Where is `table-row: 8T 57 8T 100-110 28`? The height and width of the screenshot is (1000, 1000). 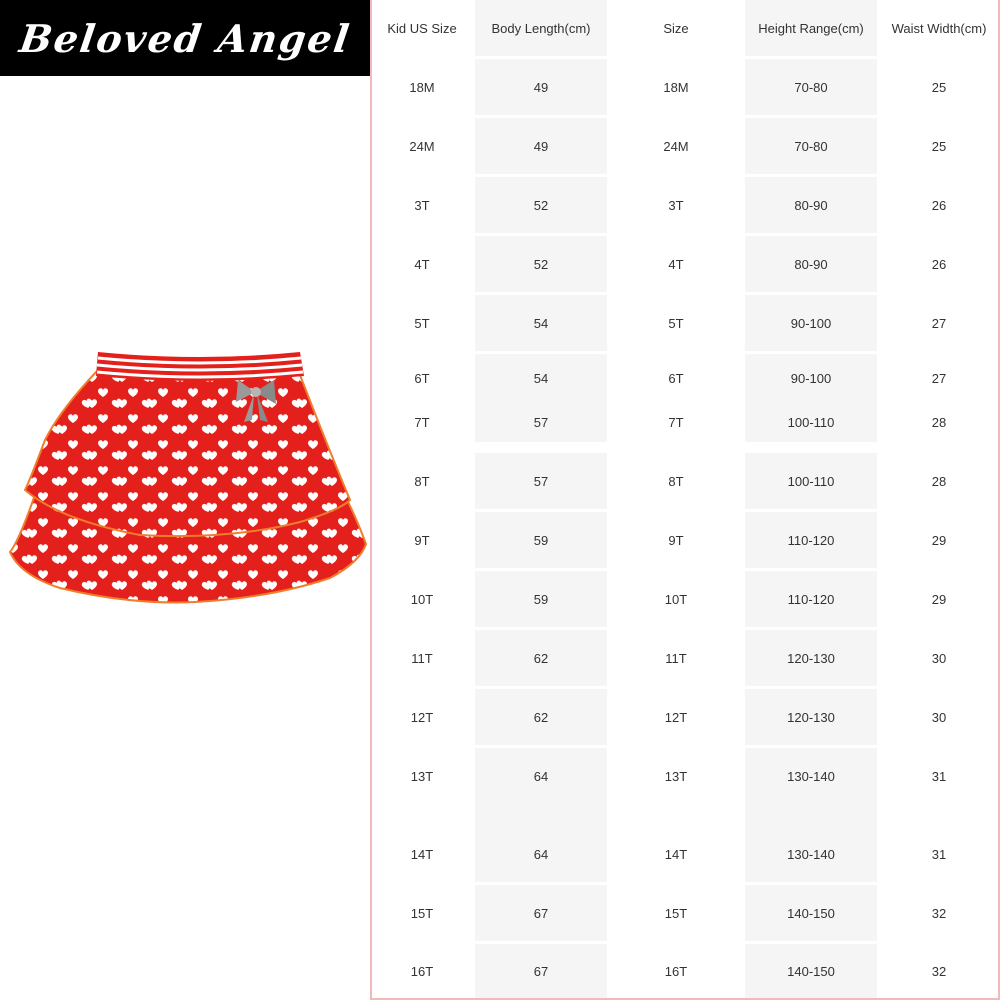
table-row: 8T 57 8T 100-110 28 is located at coordinates (685, 481).